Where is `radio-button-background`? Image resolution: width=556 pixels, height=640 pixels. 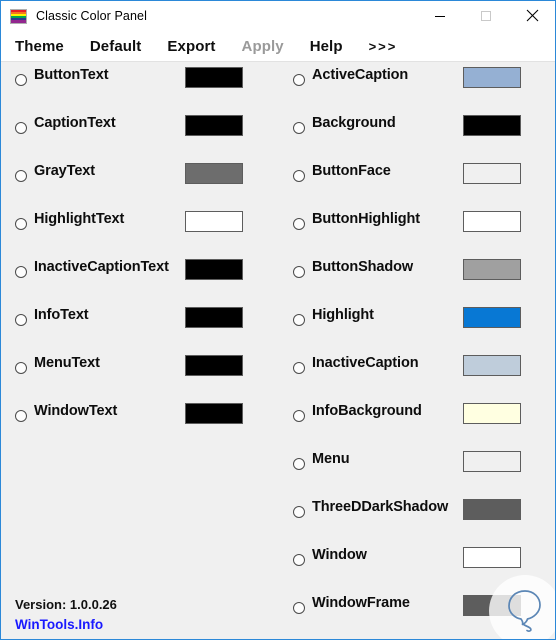 radio-button-background is located at coordinates (299, 128).